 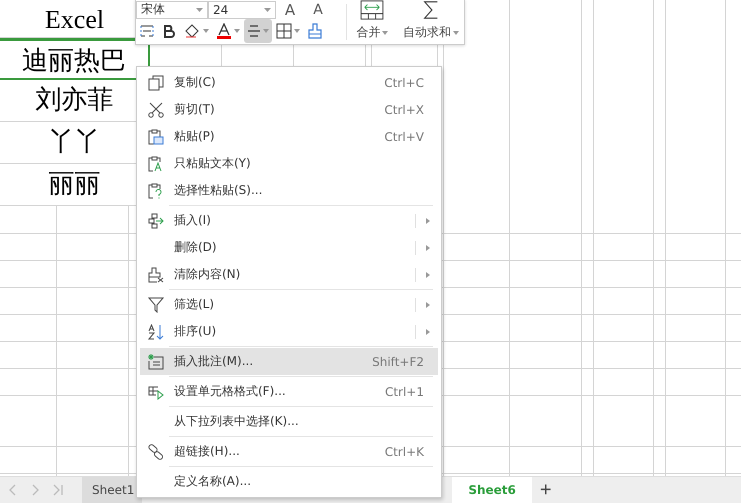 I want to click on menu-item: 插入批注(M)... Shift+F2, so click(x=289, y=361).